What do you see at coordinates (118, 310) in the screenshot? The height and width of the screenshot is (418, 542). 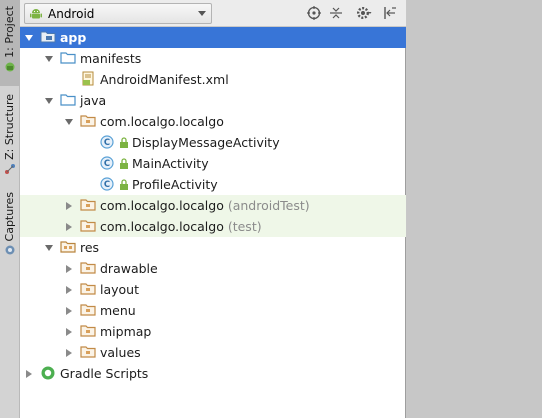 I see `tree-row-name: menu` at bounding box center [118, 310].